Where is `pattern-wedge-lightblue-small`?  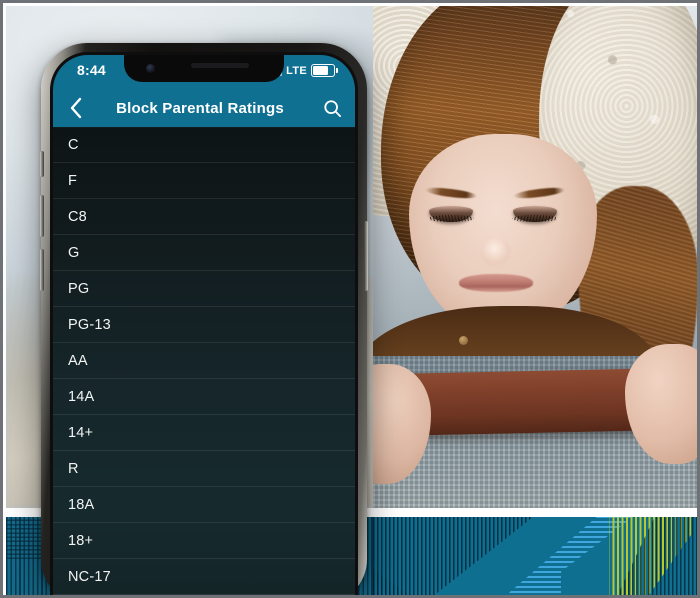 pattern-wedge-lightblue-small is located at coordinates (531, 579).